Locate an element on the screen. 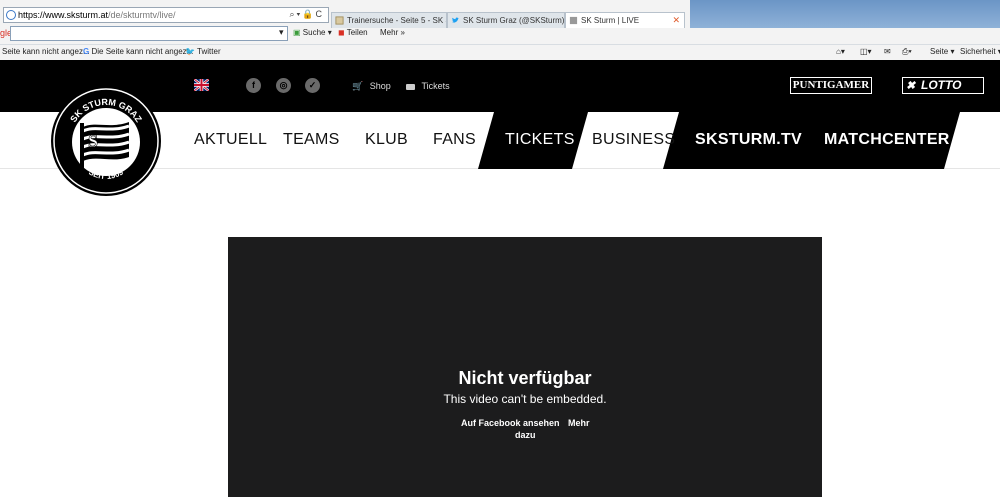 The image size is (1000, 497). learn-more-link-line2: dazu is located at coordinates (525, 435).